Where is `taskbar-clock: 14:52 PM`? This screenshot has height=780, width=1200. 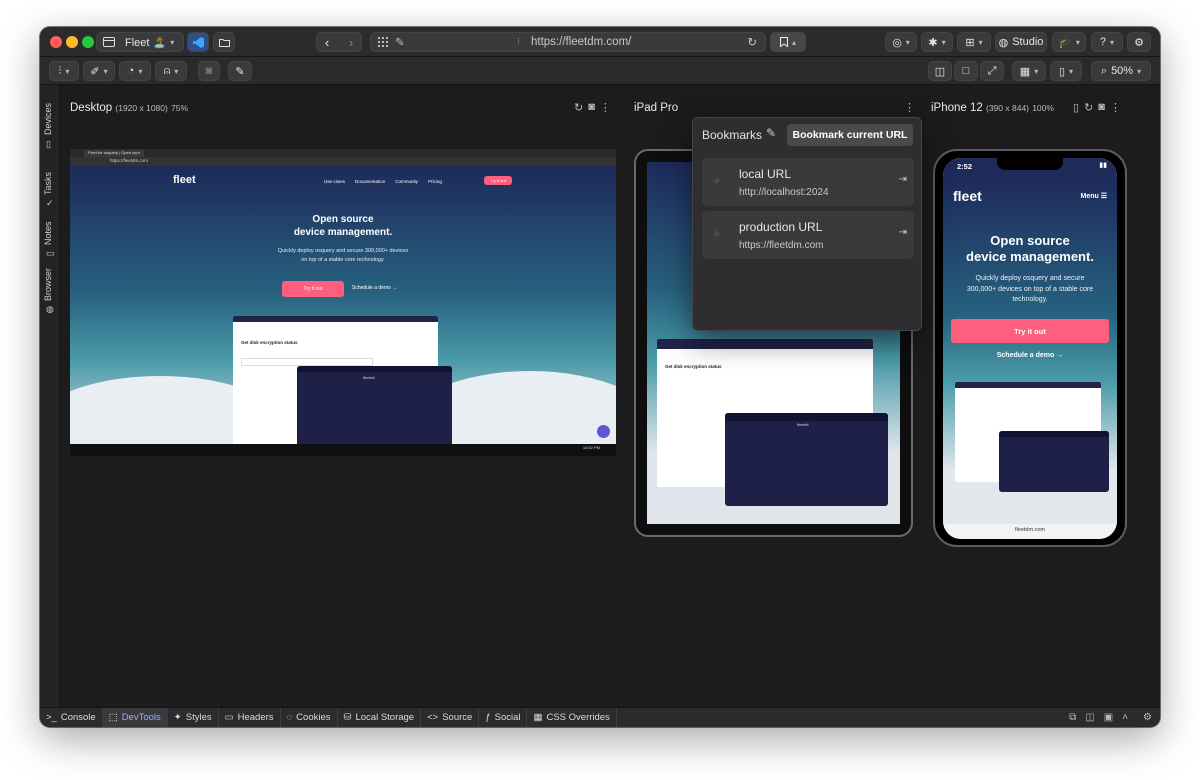
taskbar-clock: 14:52 PM is located at coordinates (591, 447).